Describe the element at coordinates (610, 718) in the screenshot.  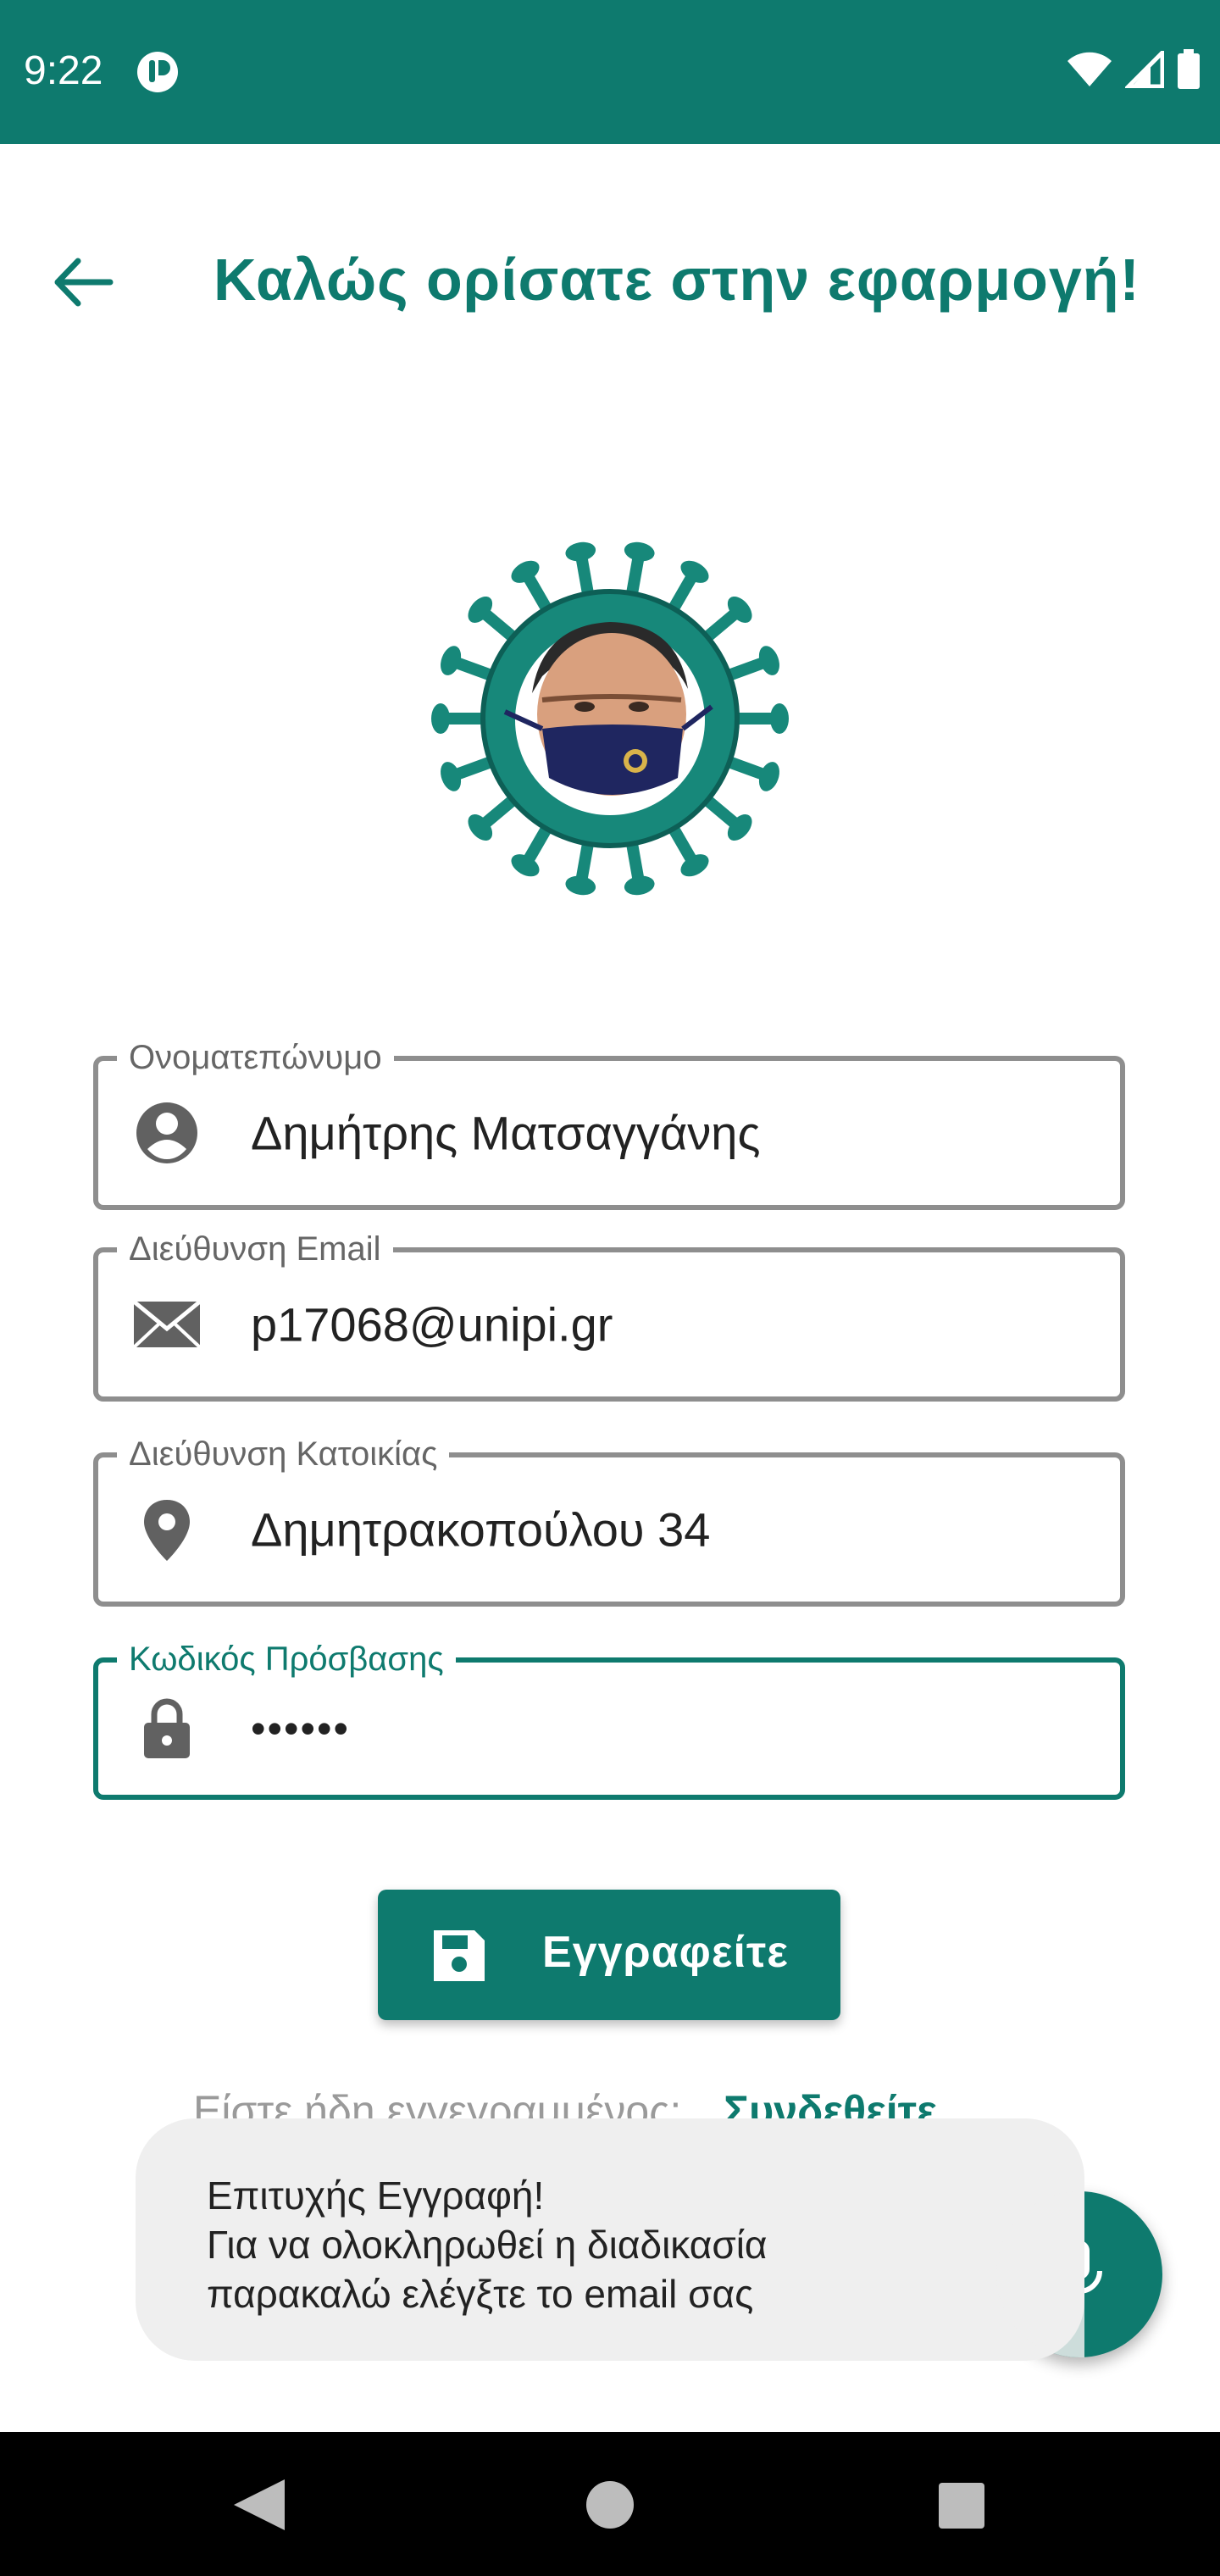
I see `app-logo` at that location.